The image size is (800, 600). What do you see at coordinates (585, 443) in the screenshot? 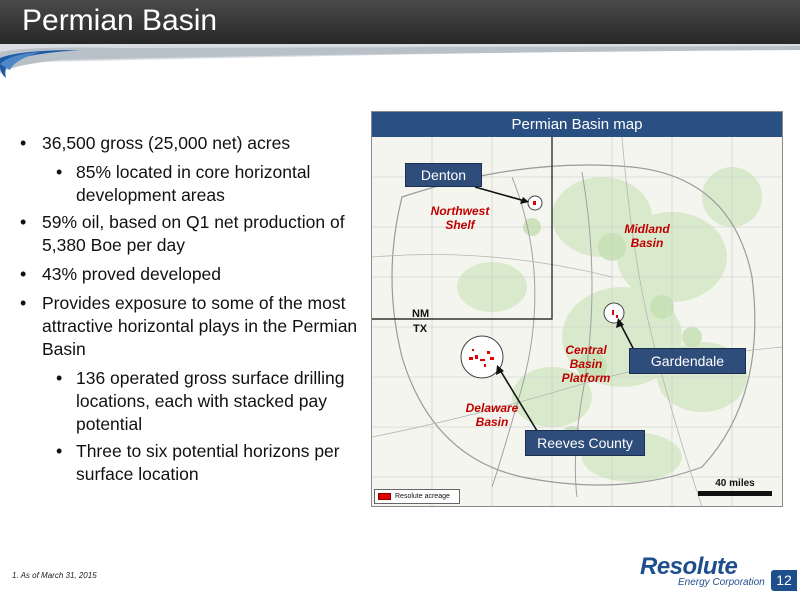
I see `callout-reeves-county: Reeves County` at bounding box center [585, 443].